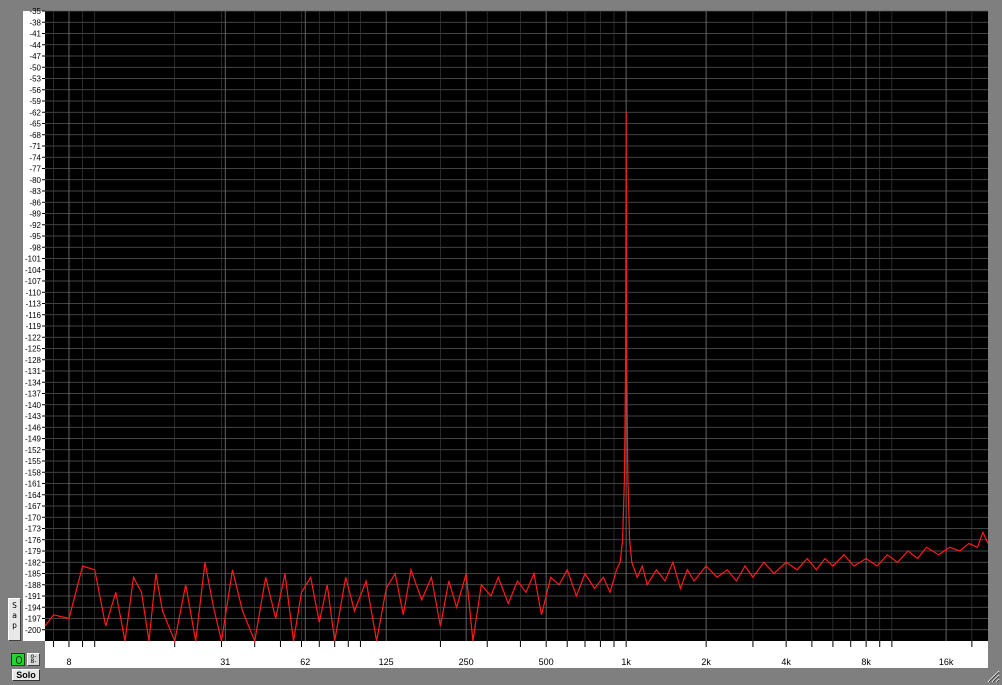 This screenshot has height=685, width=1002. Describe the element at coordinates (33, 551) in the screenshot. I see `y-tick-label: -179` at that location.